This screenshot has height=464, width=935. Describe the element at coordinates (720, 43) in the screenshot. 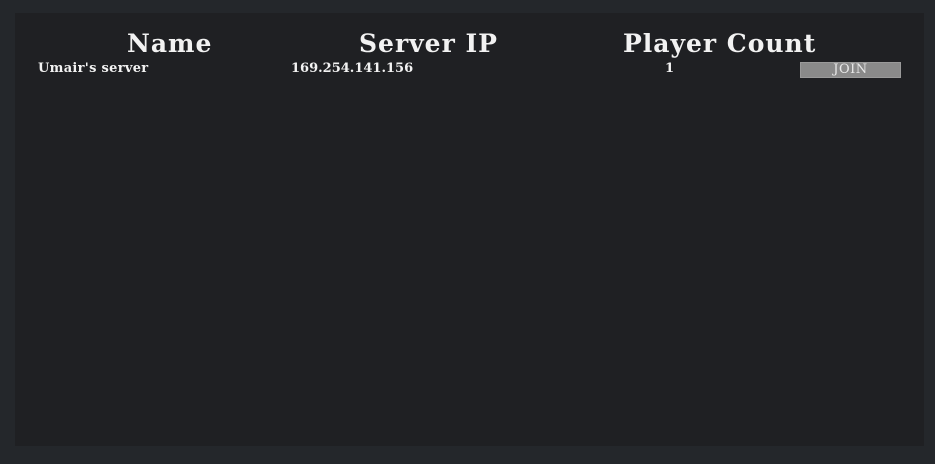

I see `header-player-count: Player Count` at that location.